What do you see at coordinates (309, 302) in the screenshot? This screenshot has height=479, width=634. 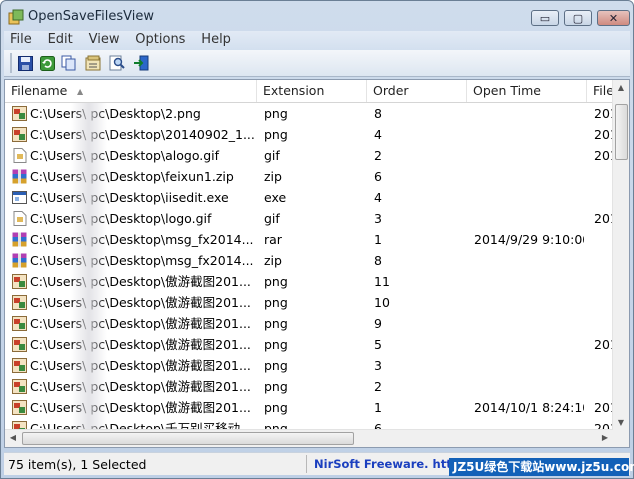 I see `table-row: C:\Users\ pc\Desktop\傲游截图201... png 10` at bounding box center [309, 302].